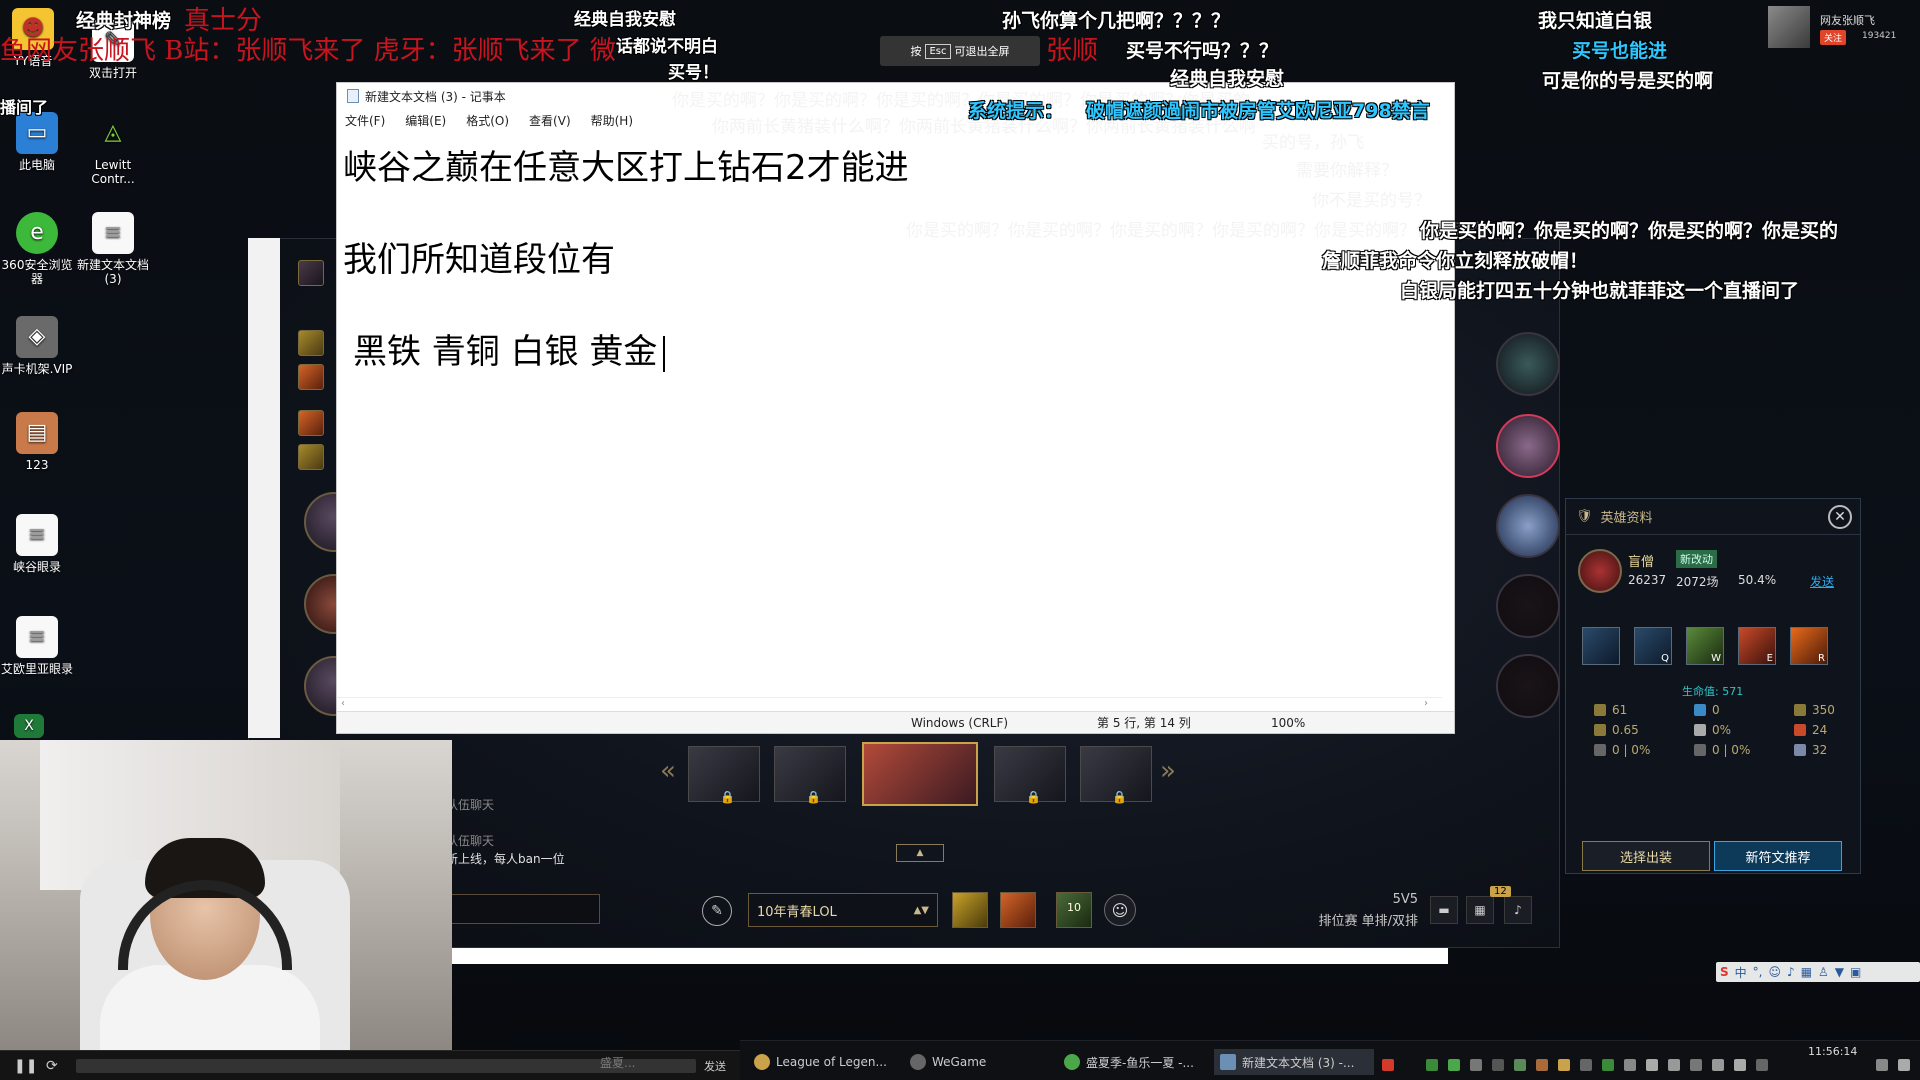  What do you see at coordinates (715, 1066) in the screenshot?
I see `send-button: 发送` at bounding box center [715, 1066].